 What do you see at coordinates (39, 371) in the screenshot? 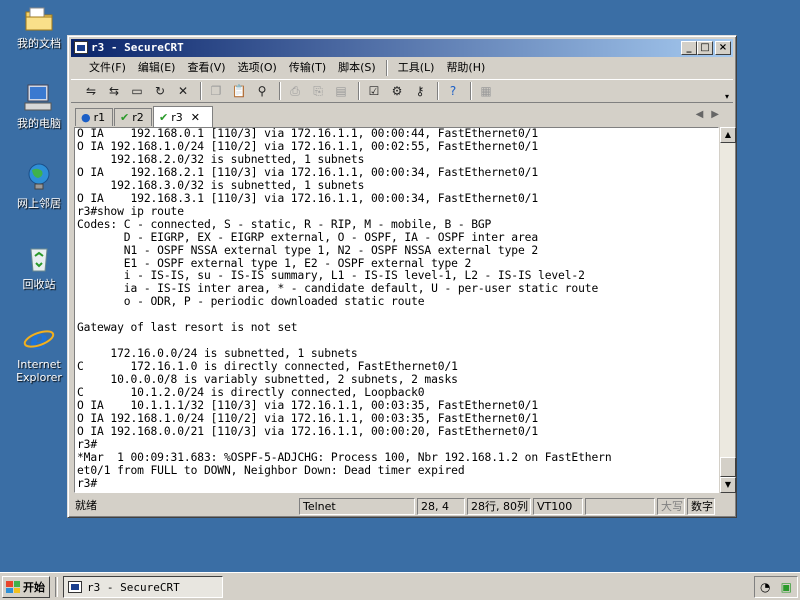
I see `desktop-icon-label: Internet Explorer` at bounding box center [39, 371].